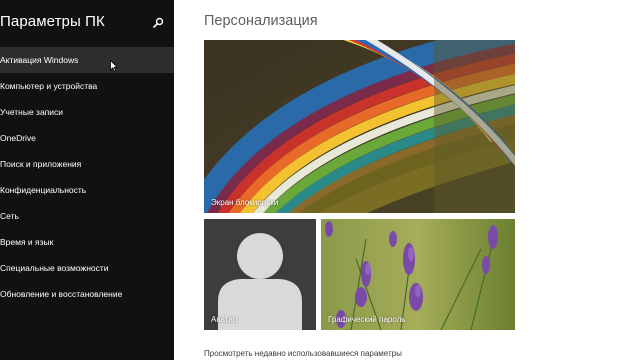  I want to click on sidebar-item-privacy: Конфиденциальность, so click(87, 190).